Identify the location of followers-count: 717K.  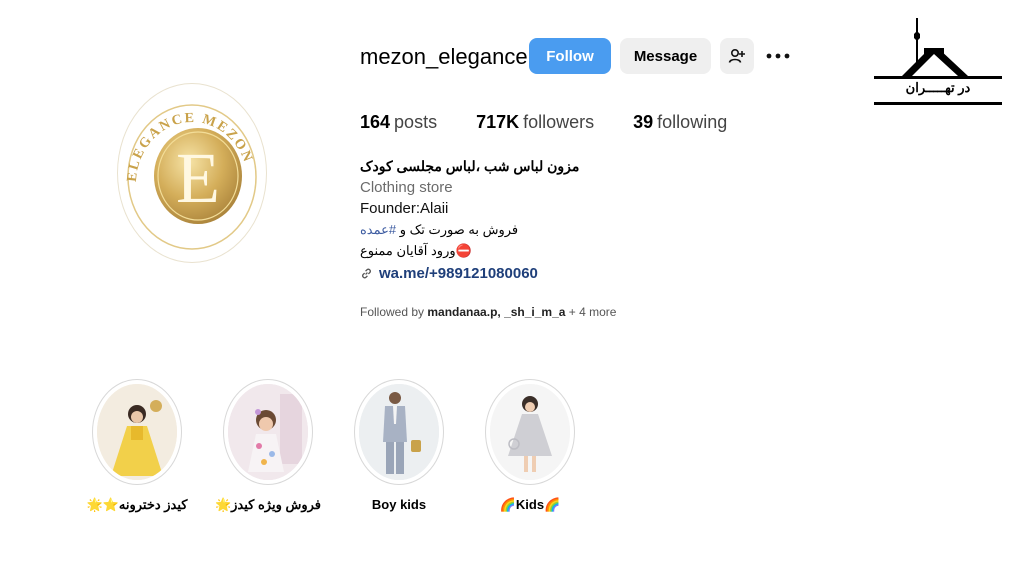
(498, 122).